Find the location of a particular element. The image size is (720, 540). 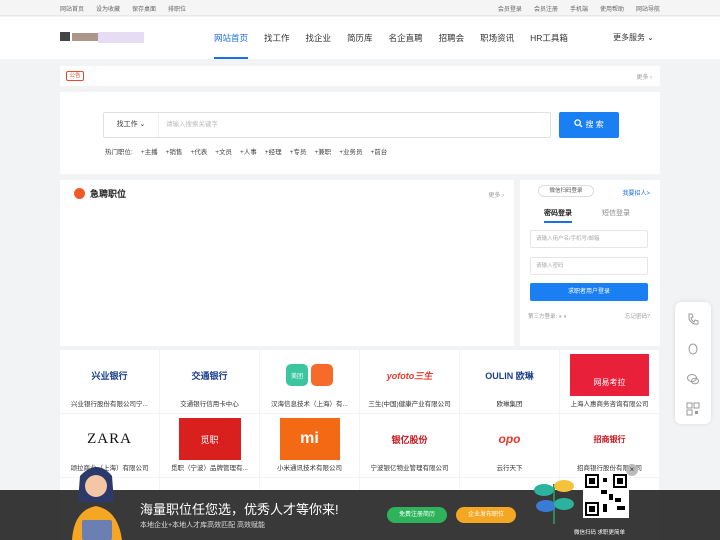

hot-job-link: +业务员 is located at coordinates (350, 151).